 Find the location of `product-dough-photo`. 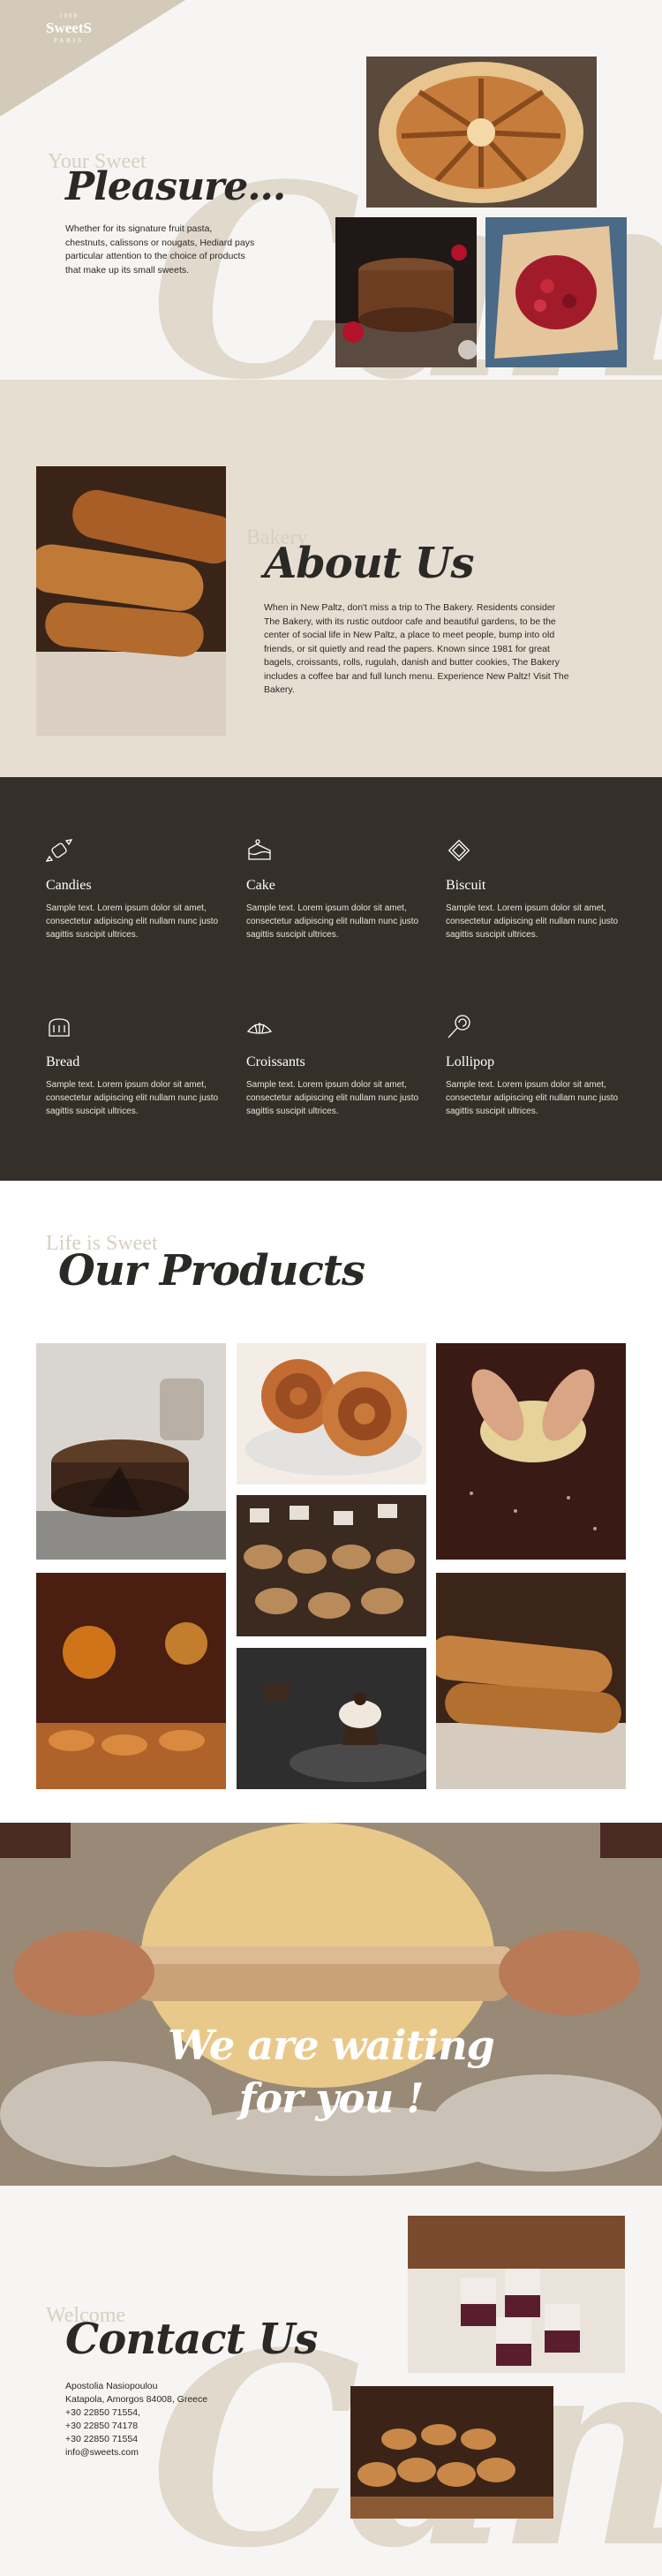

product-dough-photo is located at coordinates (531, 1451).